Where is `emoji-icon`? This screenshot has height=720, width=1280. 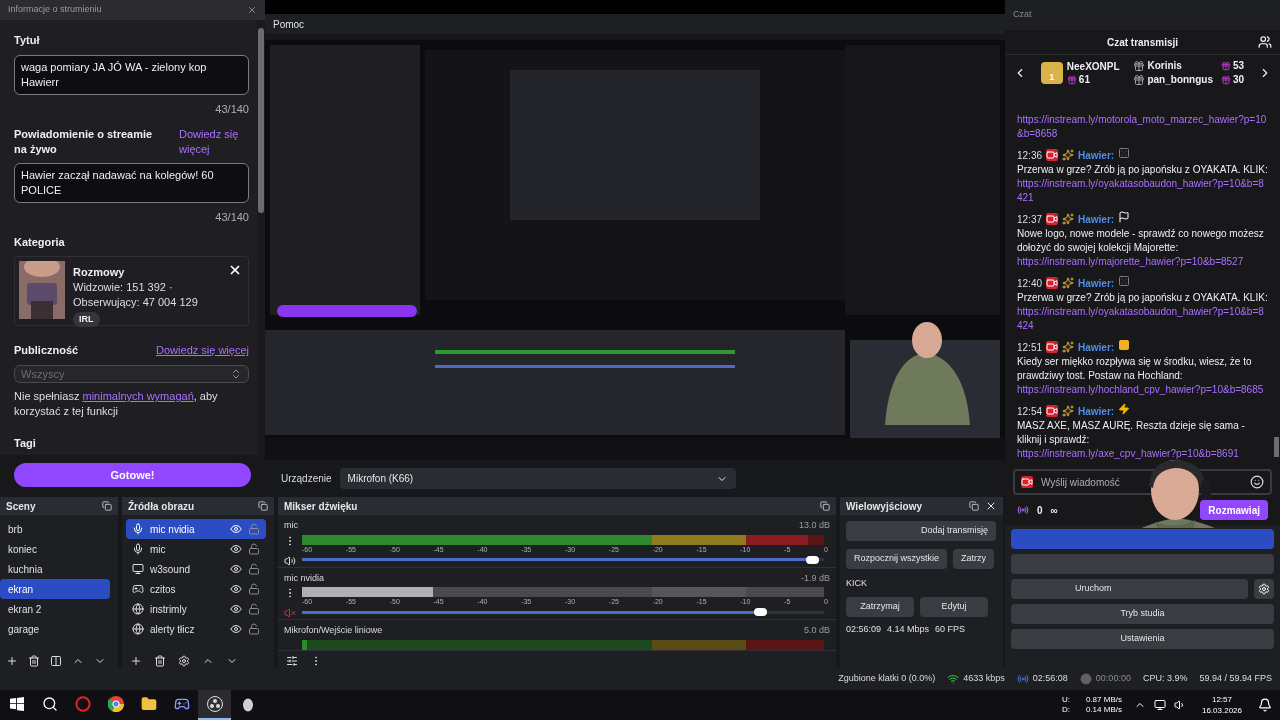
emoji-icon is located at coordinates (1257, 482).